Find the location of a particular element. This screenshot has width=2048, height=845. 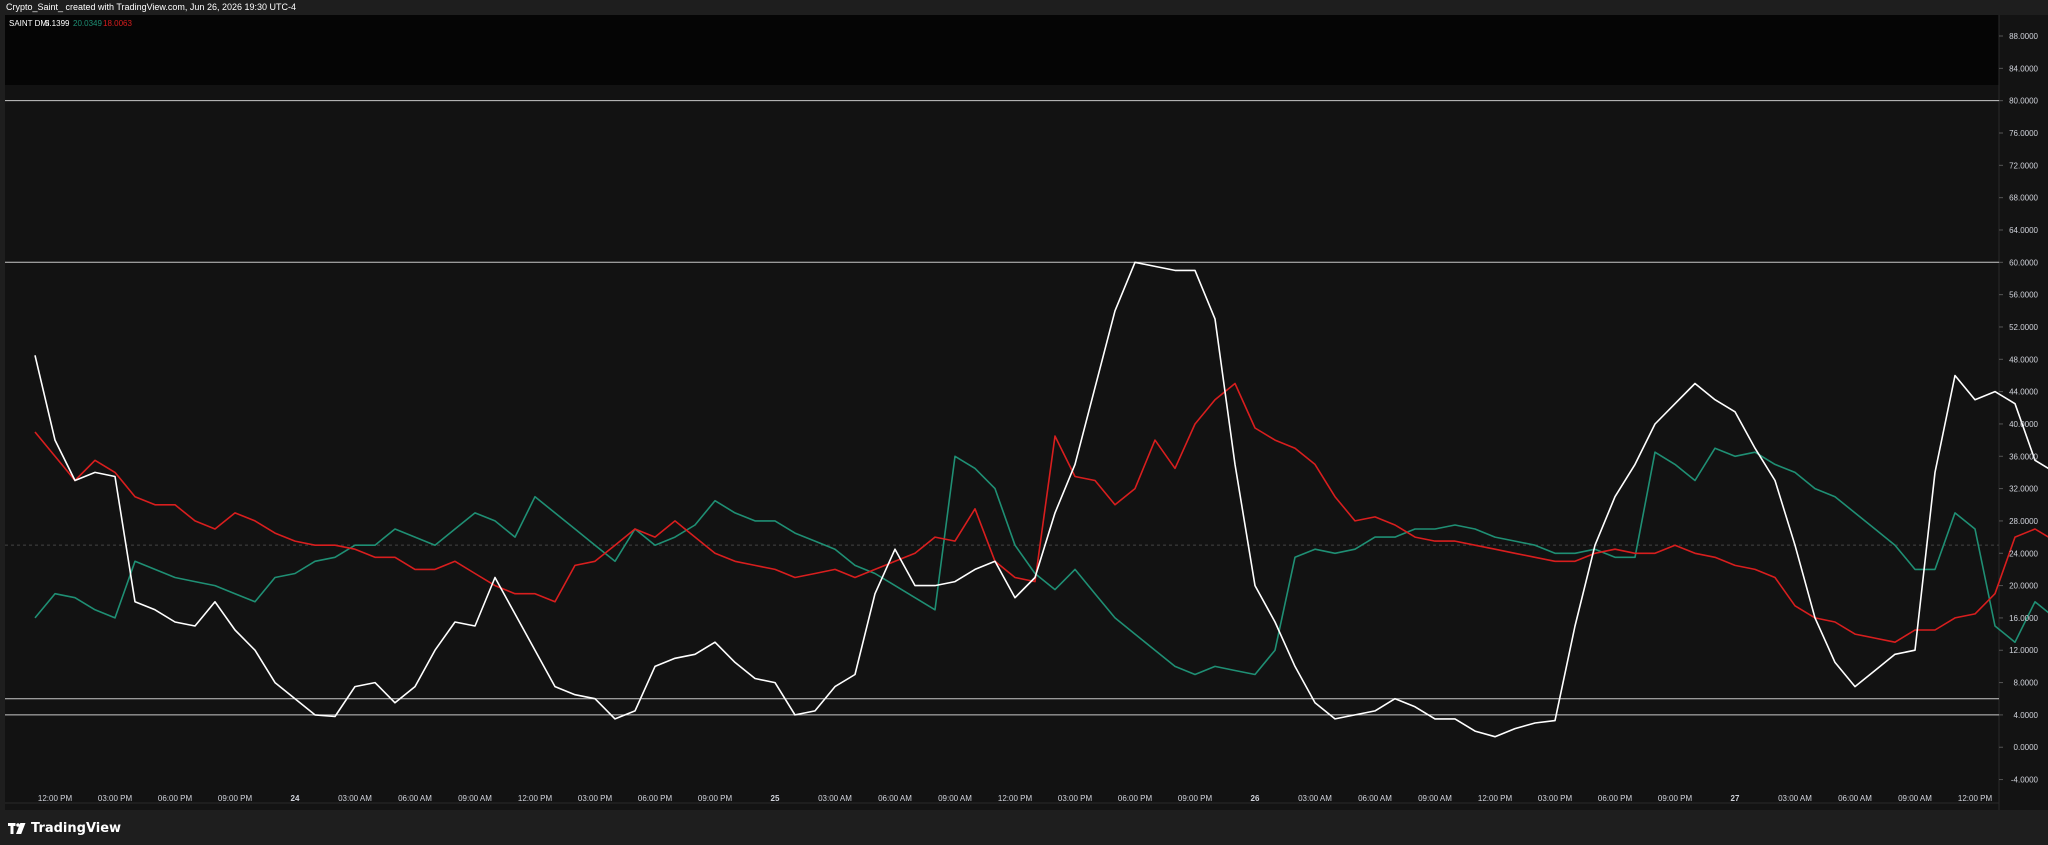

price-tick-label: 68.0000 is located at coordinates (2023, 198).